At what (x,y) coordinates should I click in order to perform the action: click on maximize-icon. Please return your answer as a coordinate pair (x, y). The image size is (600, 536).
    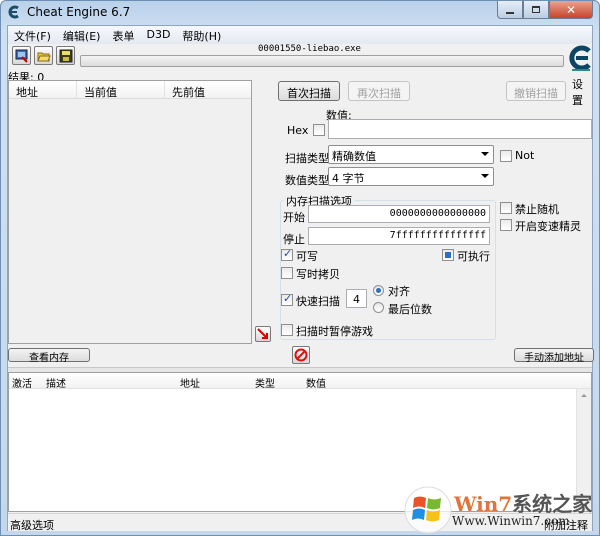
    Looking at the image, I should click on (536, 9).